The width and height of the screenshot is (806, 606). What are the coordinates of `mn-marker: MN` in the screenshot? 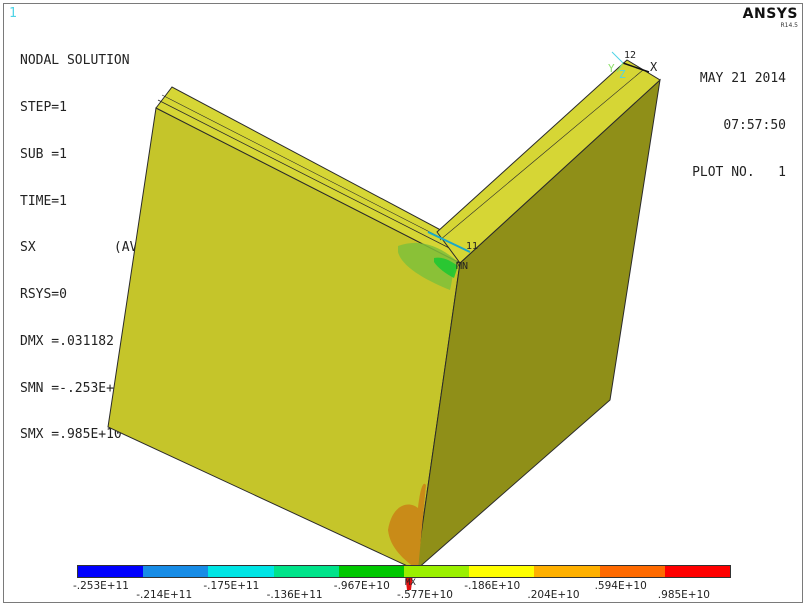 It's located at (462, 266).